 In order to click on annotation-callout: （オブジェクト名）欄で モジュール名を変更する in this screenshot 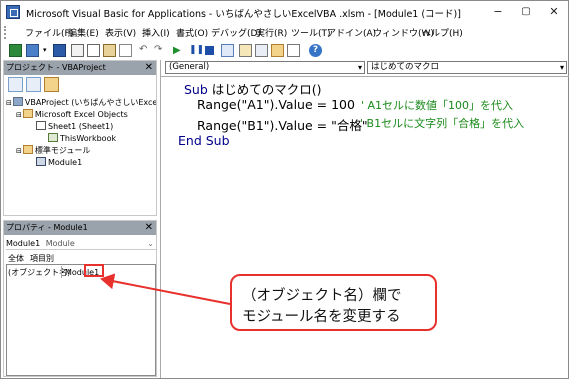, I will do `click(333, 302)`.